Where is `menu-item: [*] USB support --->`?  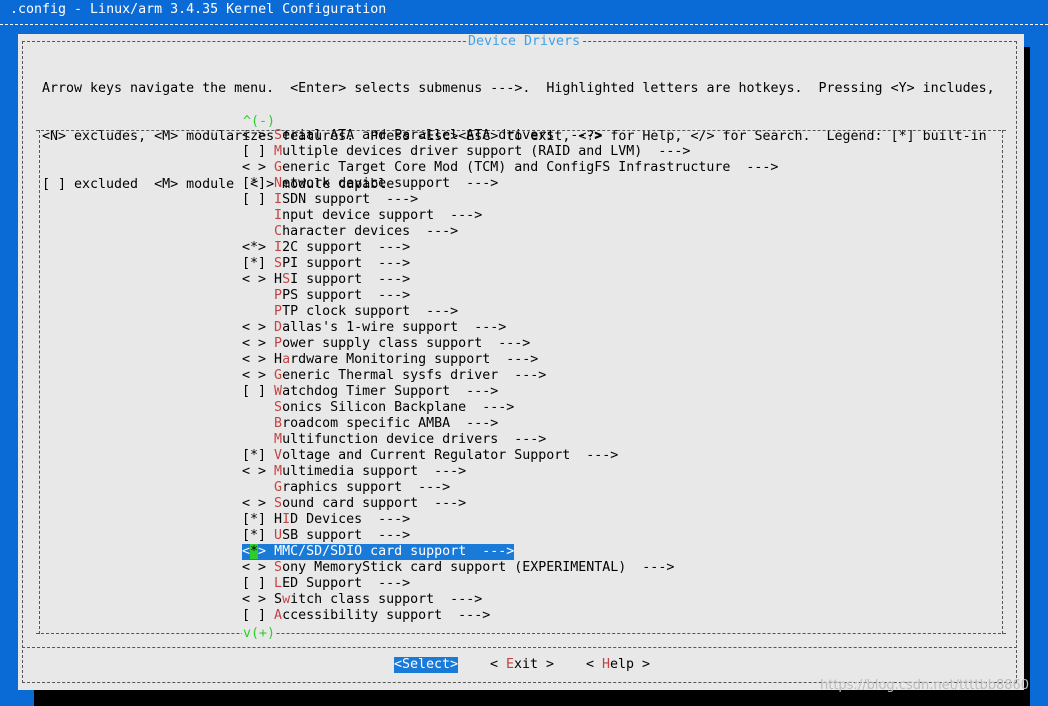
menu-item: [*] USB support ---> is located at coordinates (510, 536).